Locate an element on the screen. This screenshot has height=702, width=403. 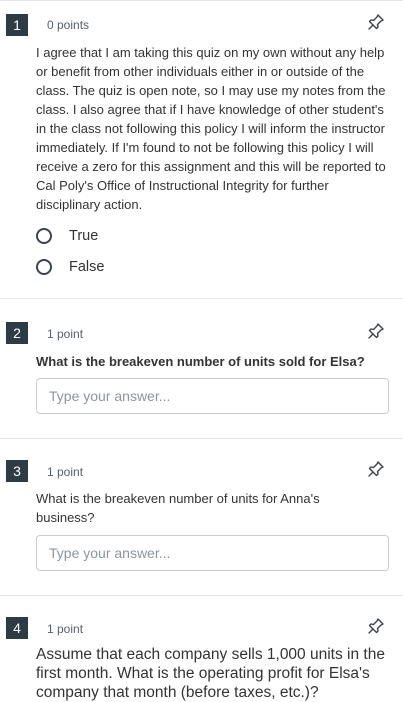
question-number: 3 is located at coordinates (17, 471).